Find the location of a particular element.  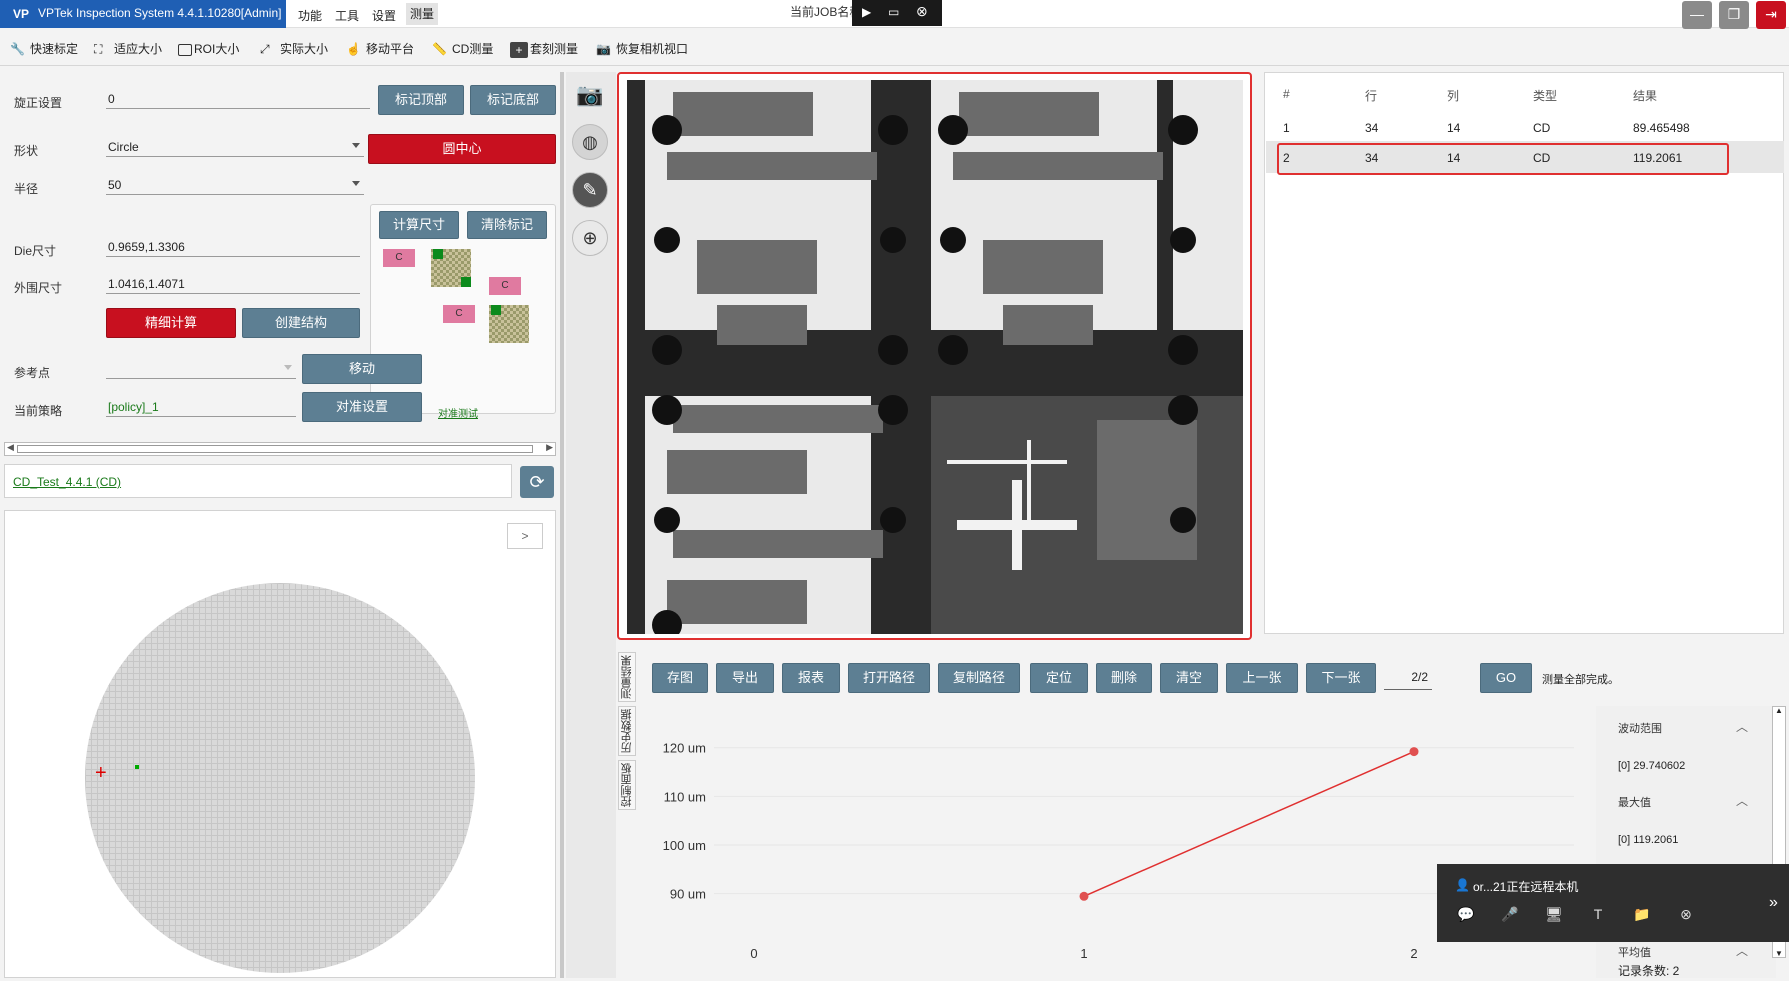

remote-control-bar: ▶ ▭ ⊗ is located at coordinates (897, 13).